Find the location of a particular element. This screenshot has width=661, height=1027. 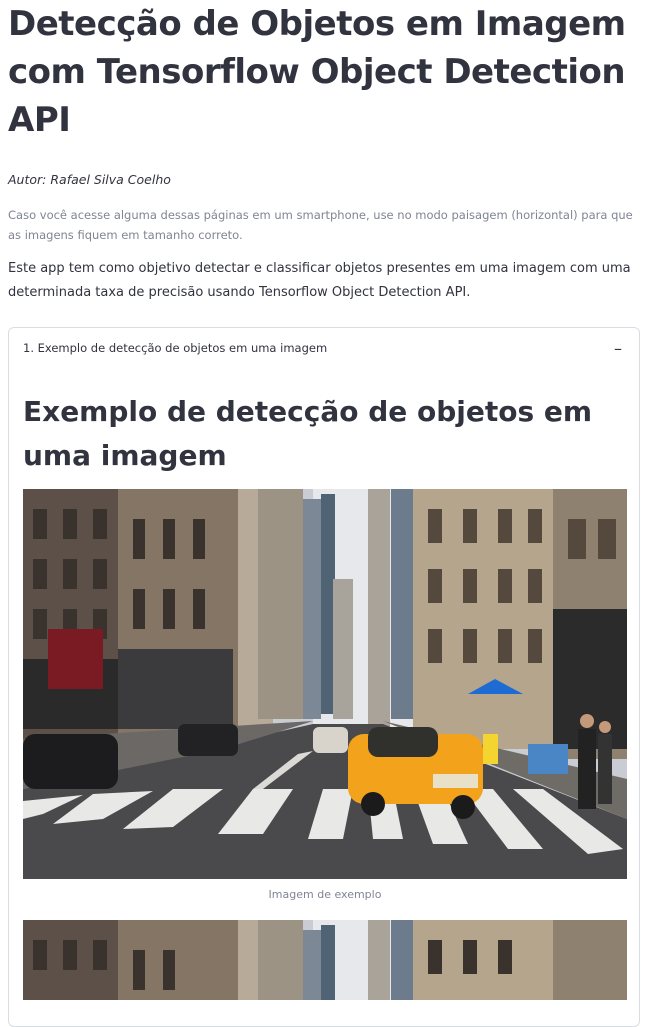

minus-icon: – is located at coordinates (618, 348).